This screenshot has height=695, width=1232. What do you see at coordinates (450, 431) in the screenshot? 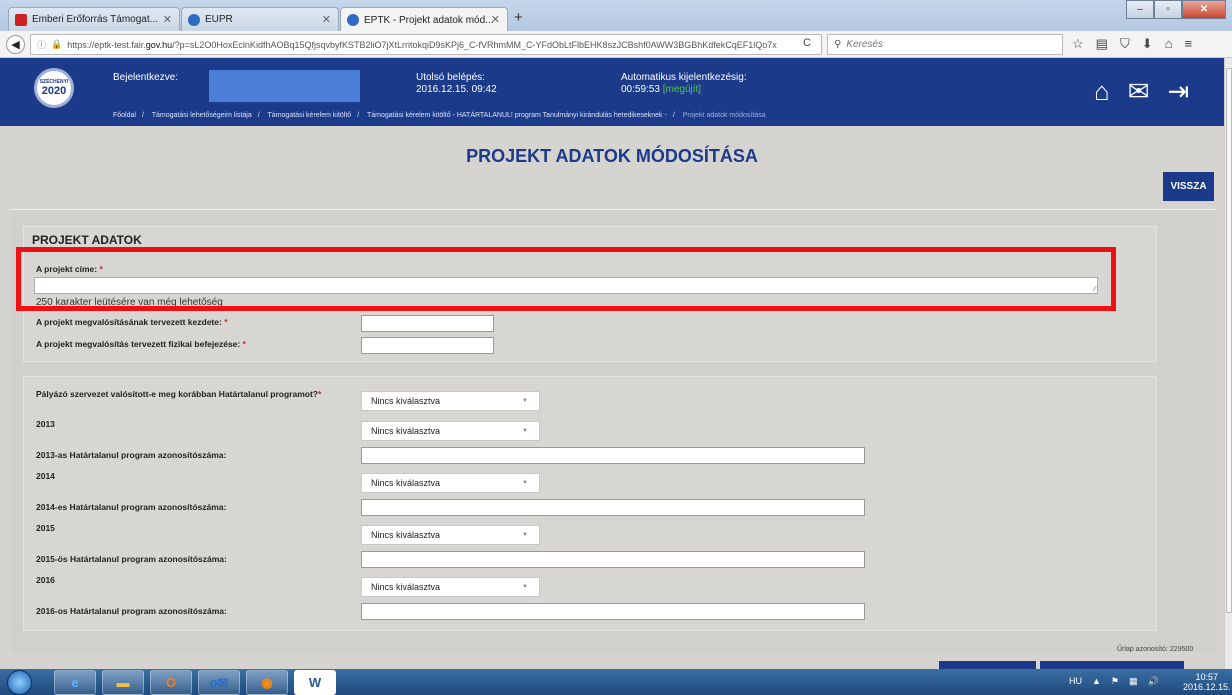
I see `year-2013-select: Nincs kiválasztva ▼` at bounding box center [450, 431].